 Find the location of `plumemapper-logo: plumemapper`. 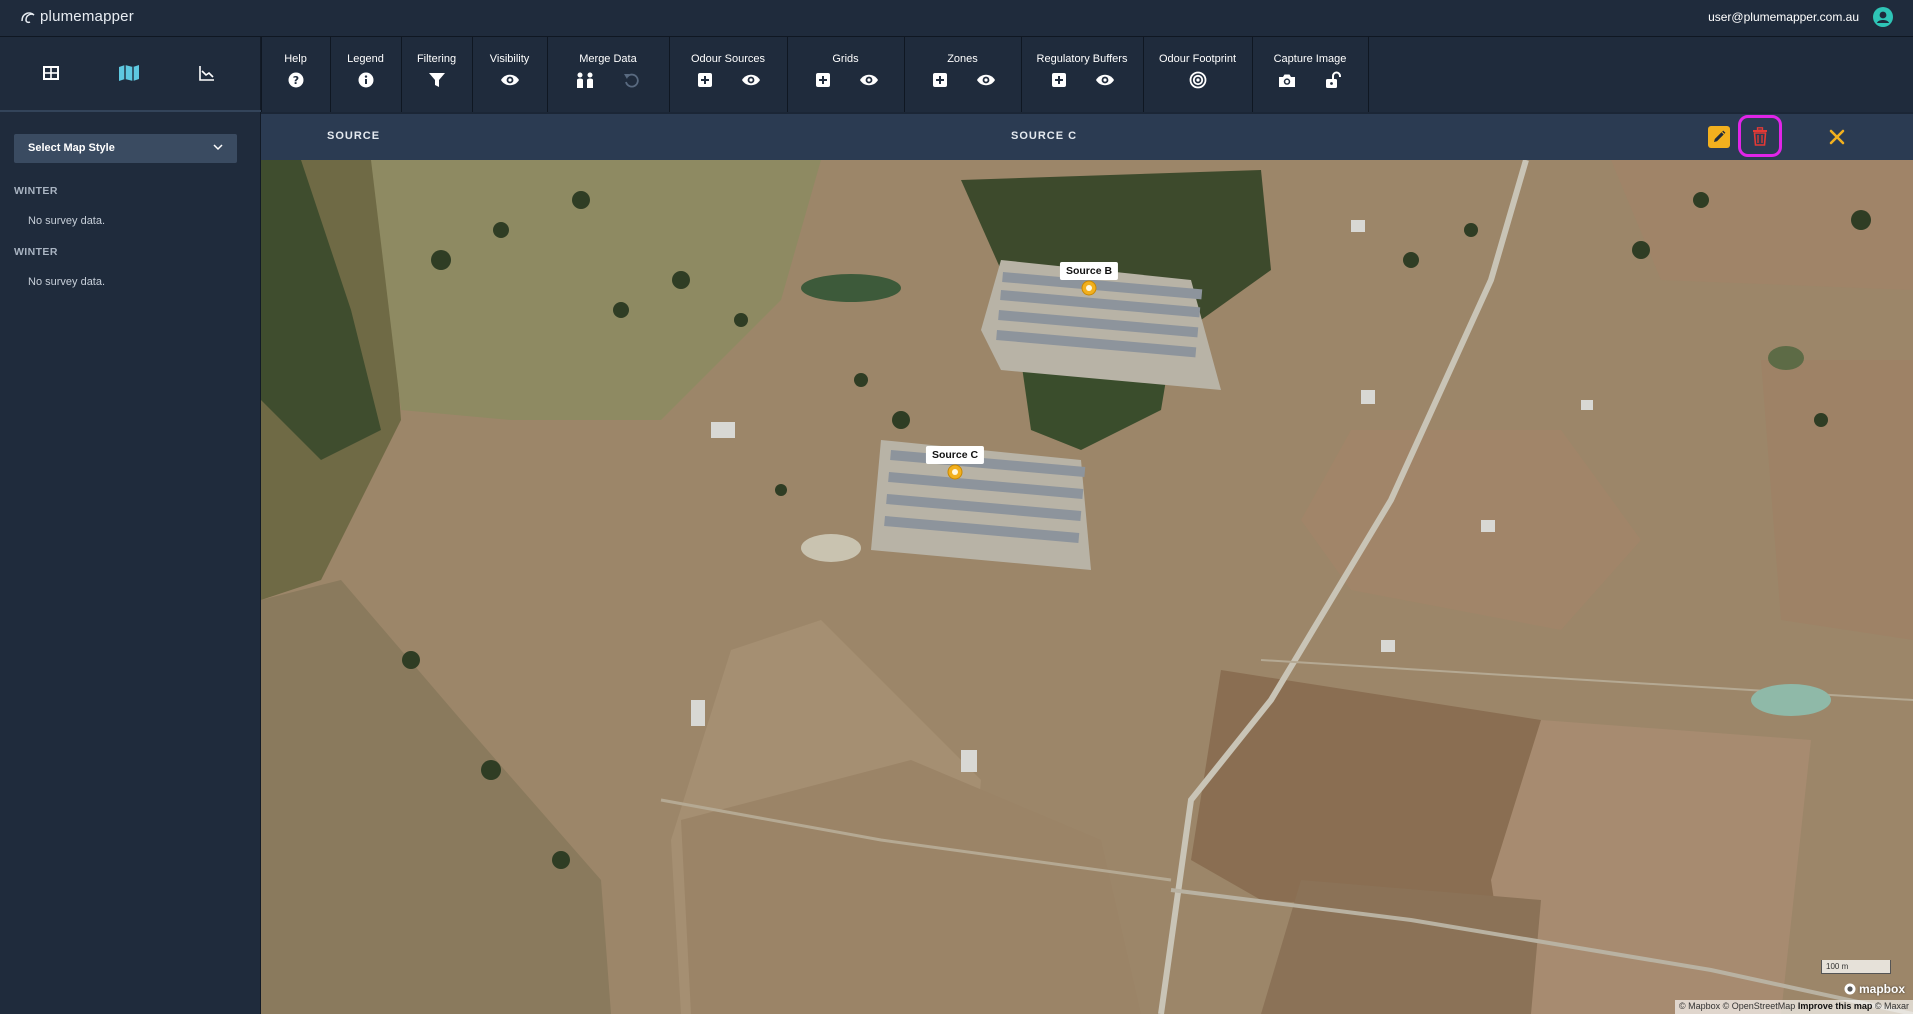

plumemapper-logo: plumemapper is located at coordinates (77, 16).